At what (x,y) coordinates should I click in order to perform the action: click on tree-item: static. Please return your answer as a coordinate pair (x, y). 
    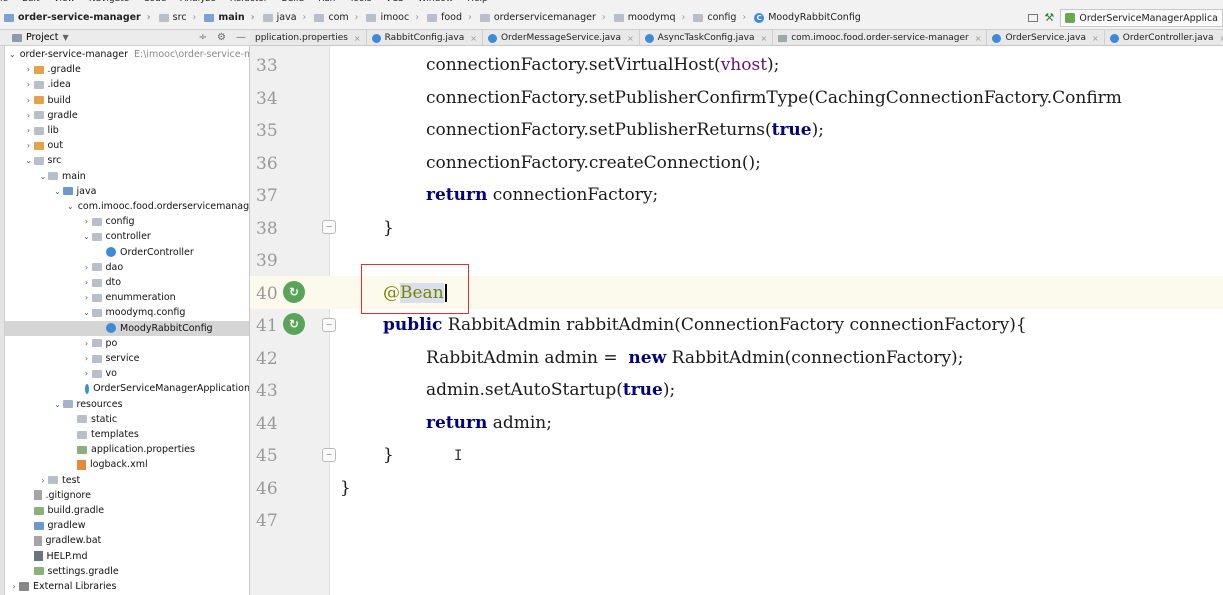
    Looking at the image, I should click on (127, 419).